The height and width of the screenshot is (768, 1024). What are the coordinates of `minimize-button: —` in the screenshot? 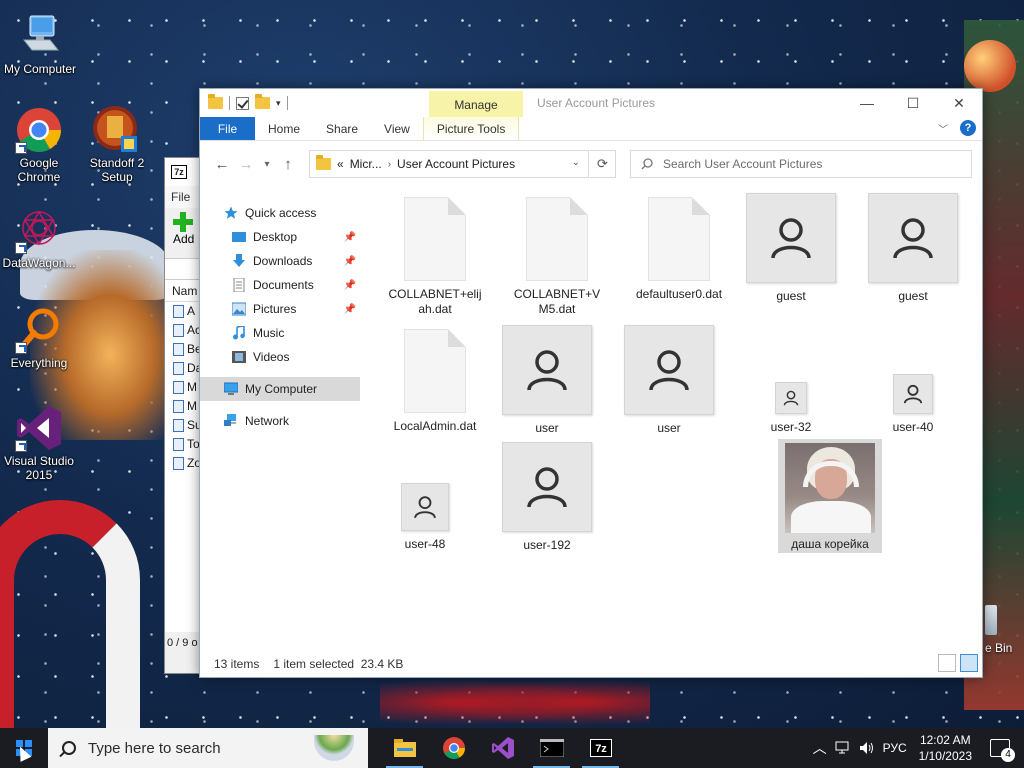 It's located at (867, 103).